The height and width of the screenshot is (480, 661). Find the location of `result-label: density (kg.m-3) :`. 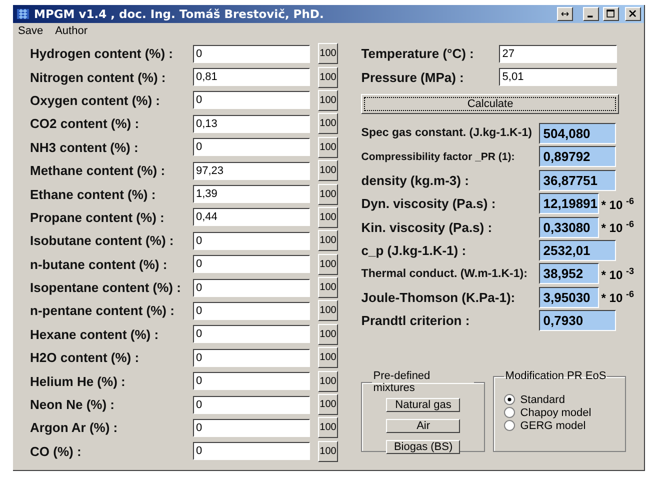

result-label: density (kg.m-3) : is located at coordinates (415, 180).